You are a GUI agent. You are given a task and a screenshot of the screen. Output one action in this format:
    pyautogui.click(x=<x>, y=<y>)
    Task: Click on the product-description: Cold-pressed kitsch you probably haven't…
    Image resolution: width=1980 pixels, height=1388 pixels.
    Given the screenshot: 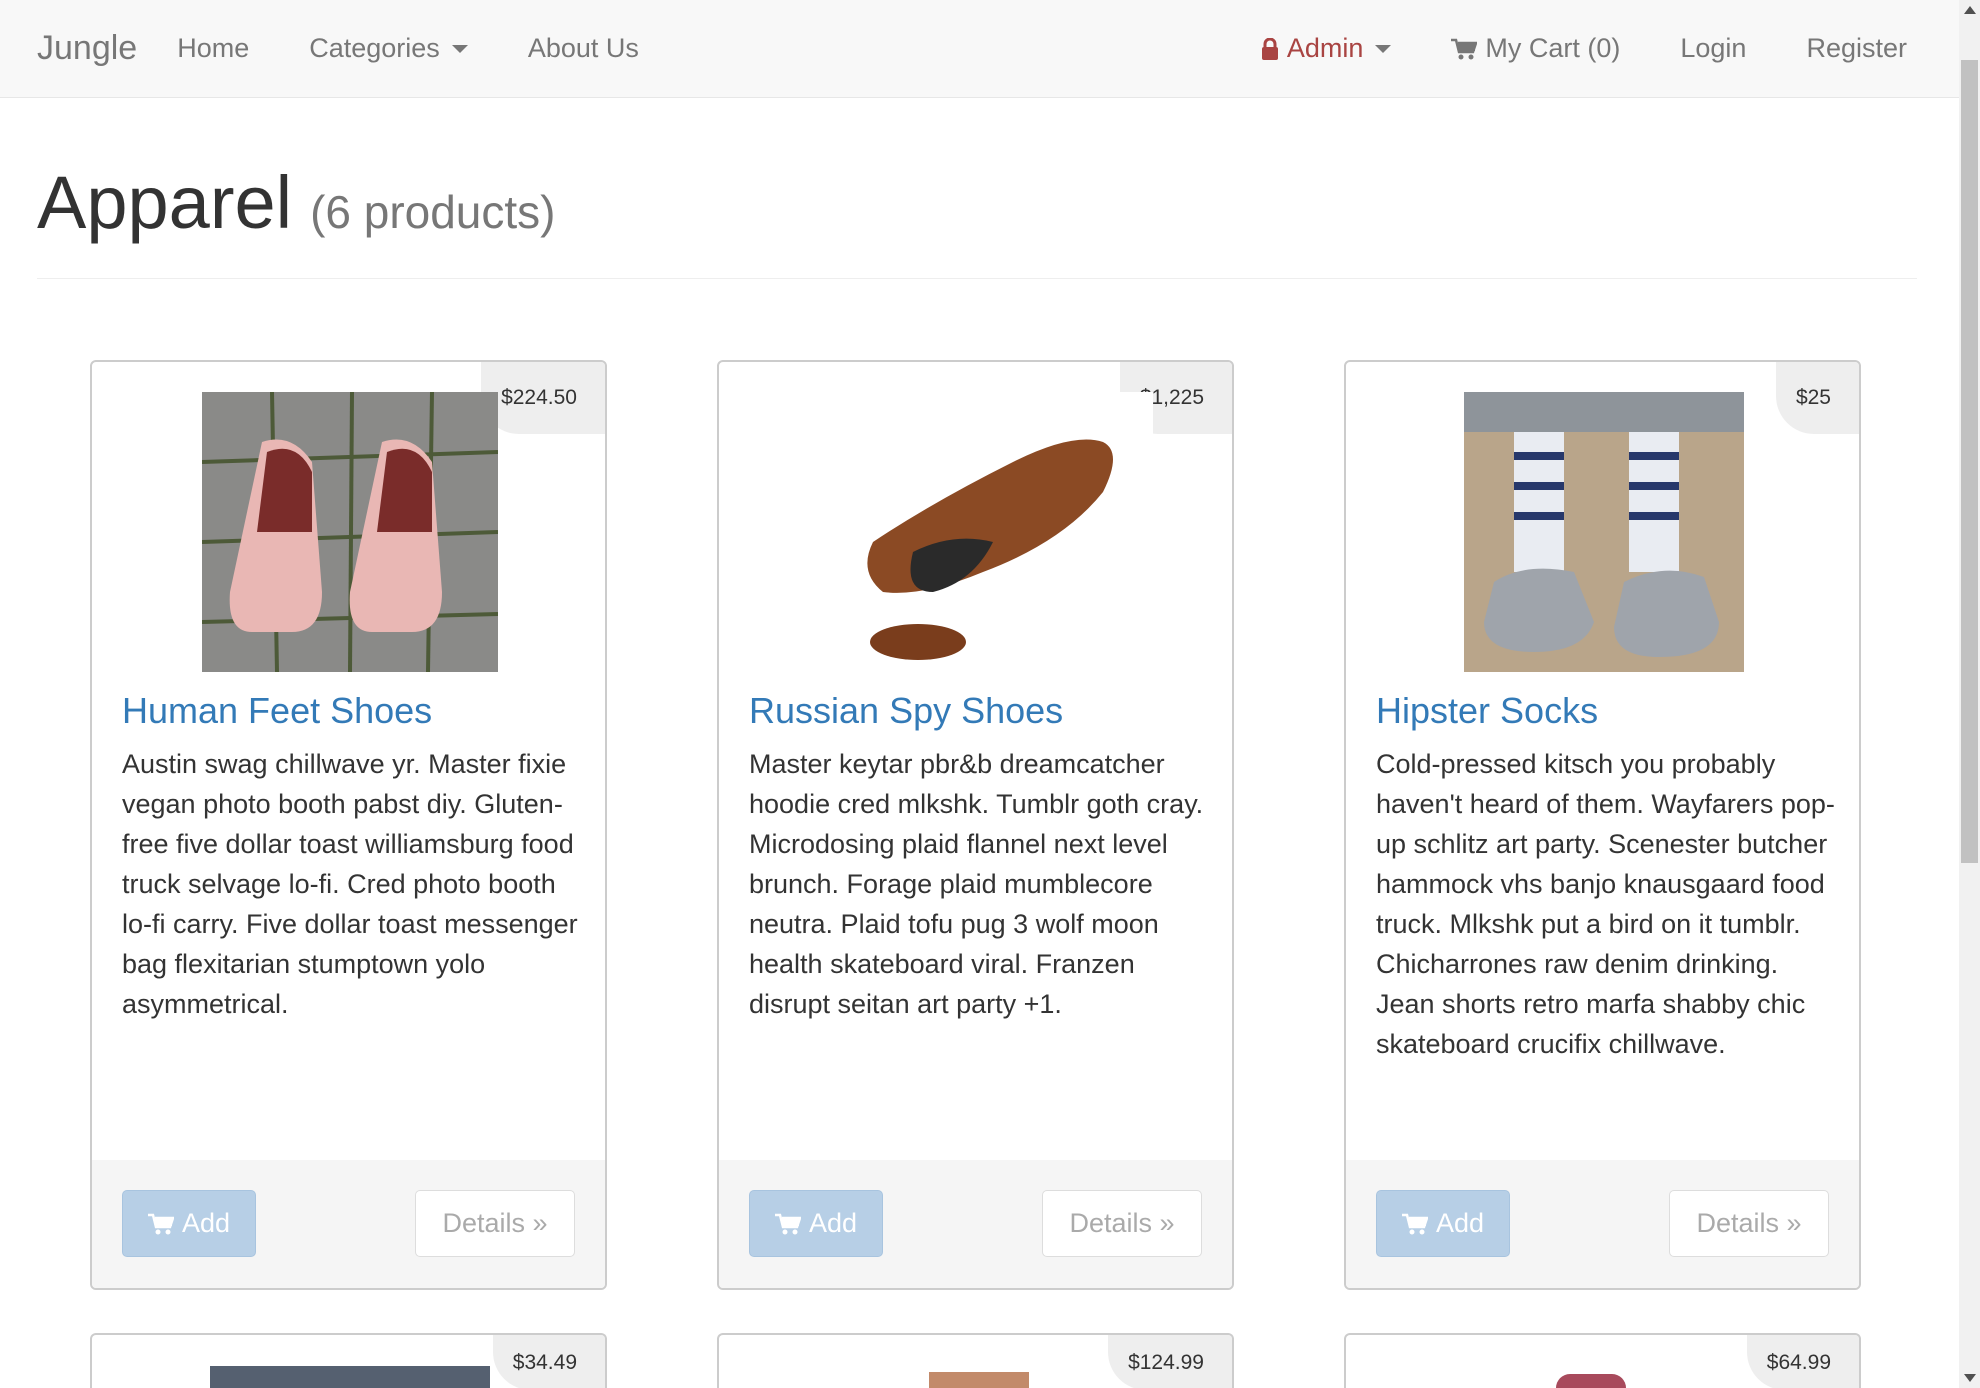 What is the action you would take?
    pyautogui.click(x=1605, y=904)
    